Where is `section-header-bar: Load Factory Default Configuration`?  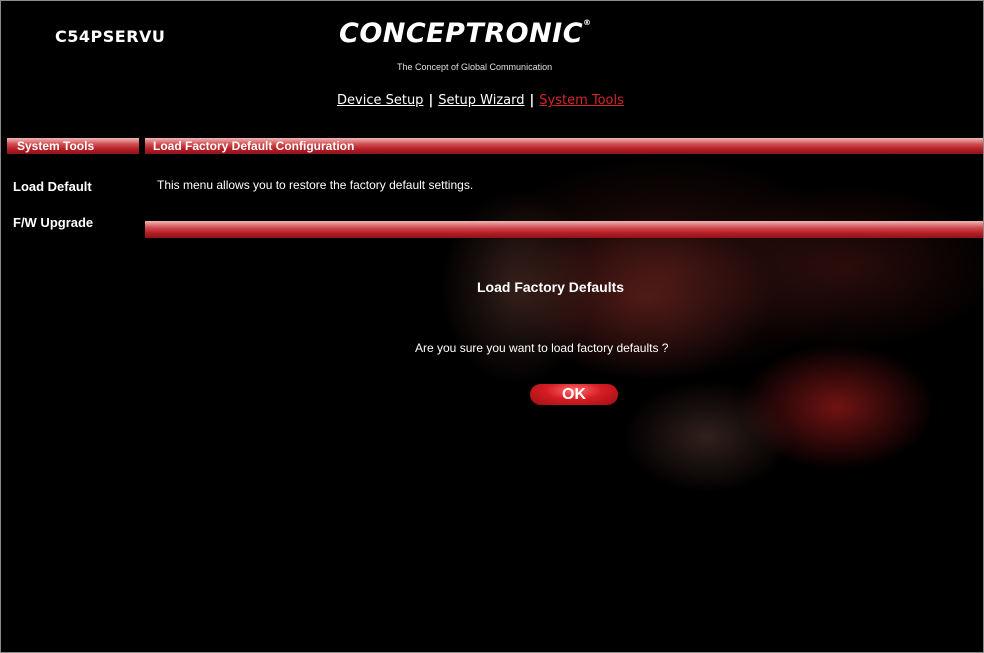
section-header-bar: Load Factory Default Configuration is located at coordinates (564, 146).